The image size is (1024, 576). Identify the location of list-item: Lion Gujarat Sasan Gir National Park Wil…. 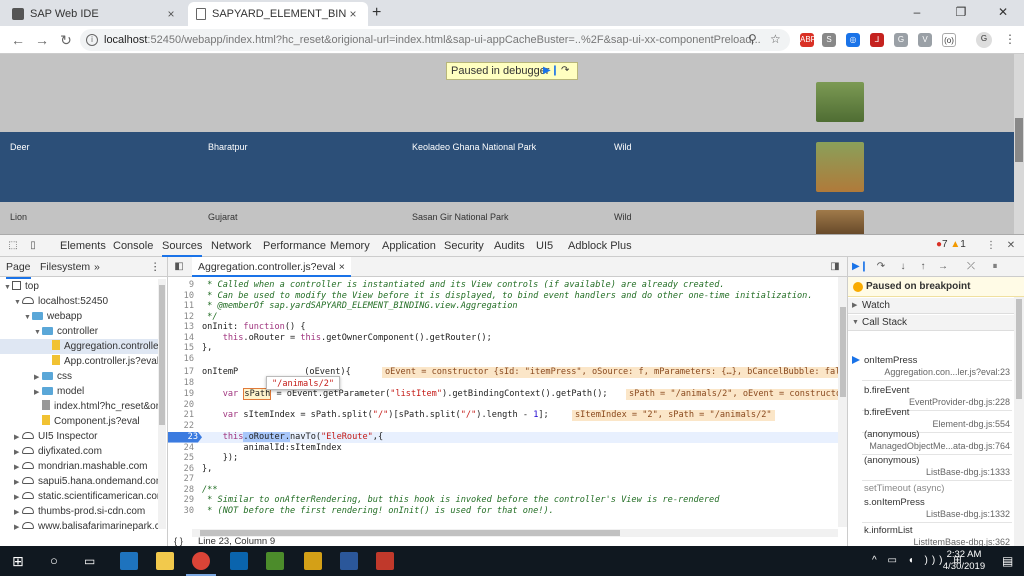
(507, 218).